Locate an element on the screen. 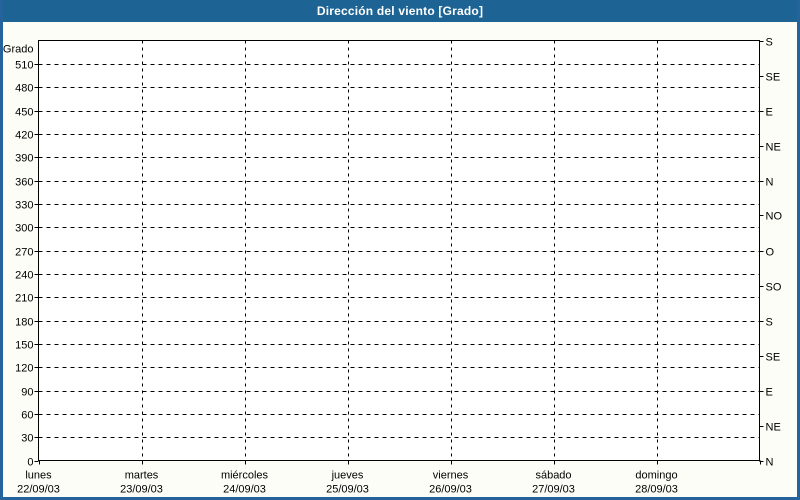 The width and height of the screenshot is (800, 500). y-tick-label: 30 is located at coordinates (27, 439).